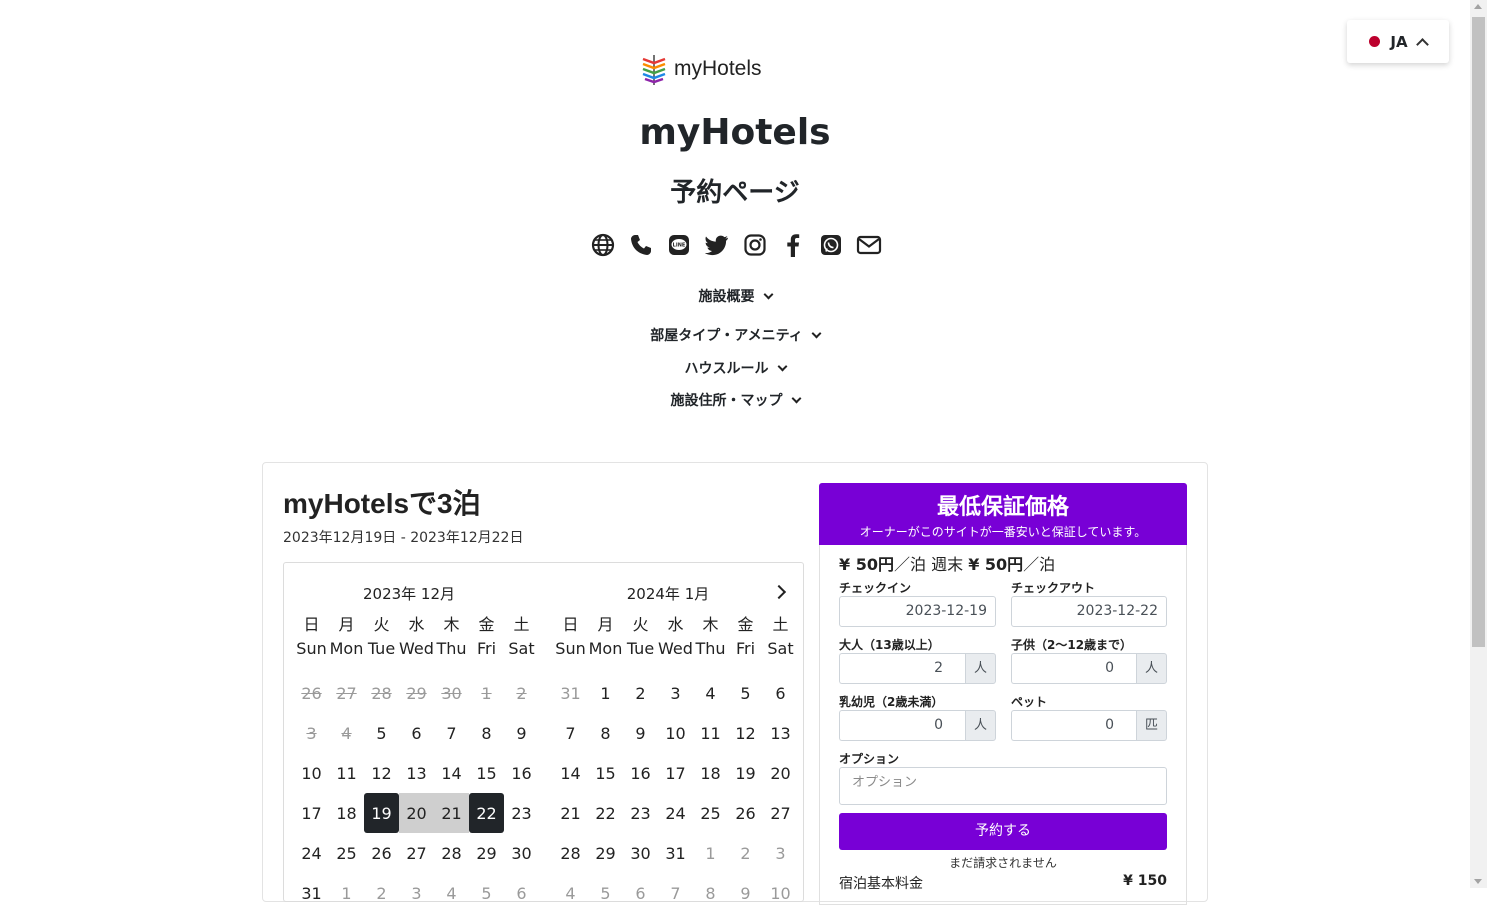  Describe the element at coordinates (1073, 725) in the screenshot. I see `pets-field: 0` at that location.